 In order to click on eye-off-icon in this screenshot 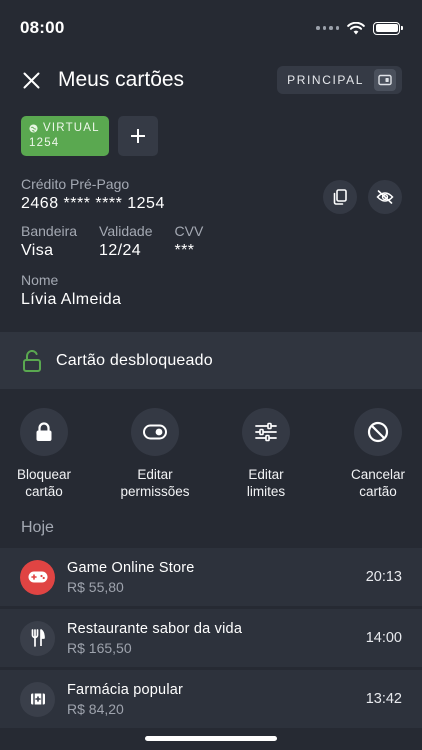, I will do `click(385, 197)`.